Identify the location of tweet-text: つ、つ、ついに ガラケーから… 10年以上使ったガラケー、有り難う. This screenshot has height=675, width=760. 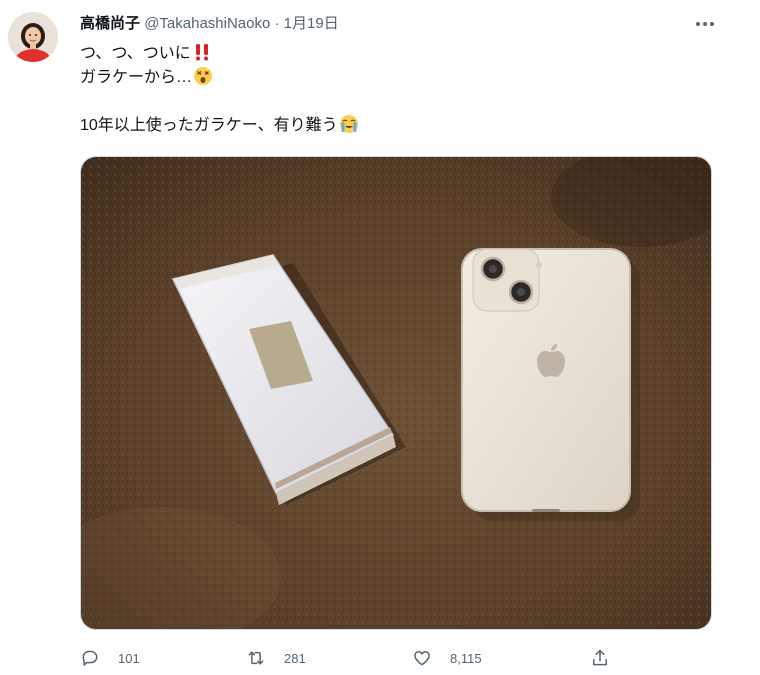
(219, 90).